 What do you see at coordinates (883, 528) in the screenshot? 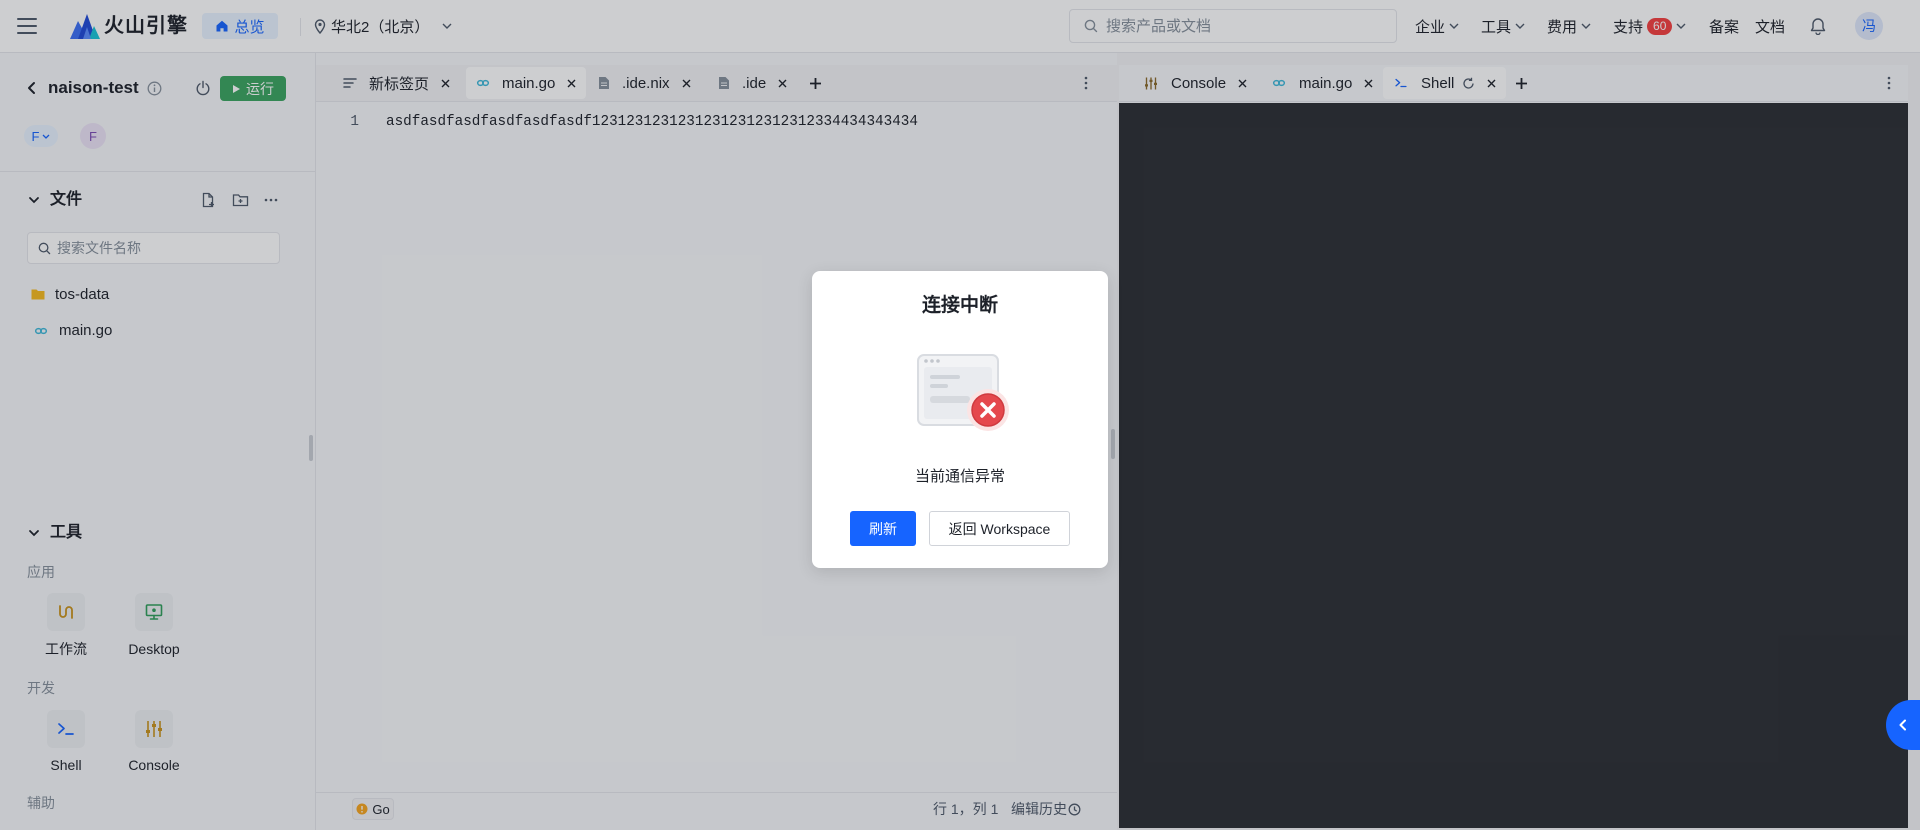
I see `refresh-button: 刷新` at bounding box center [883, 528].